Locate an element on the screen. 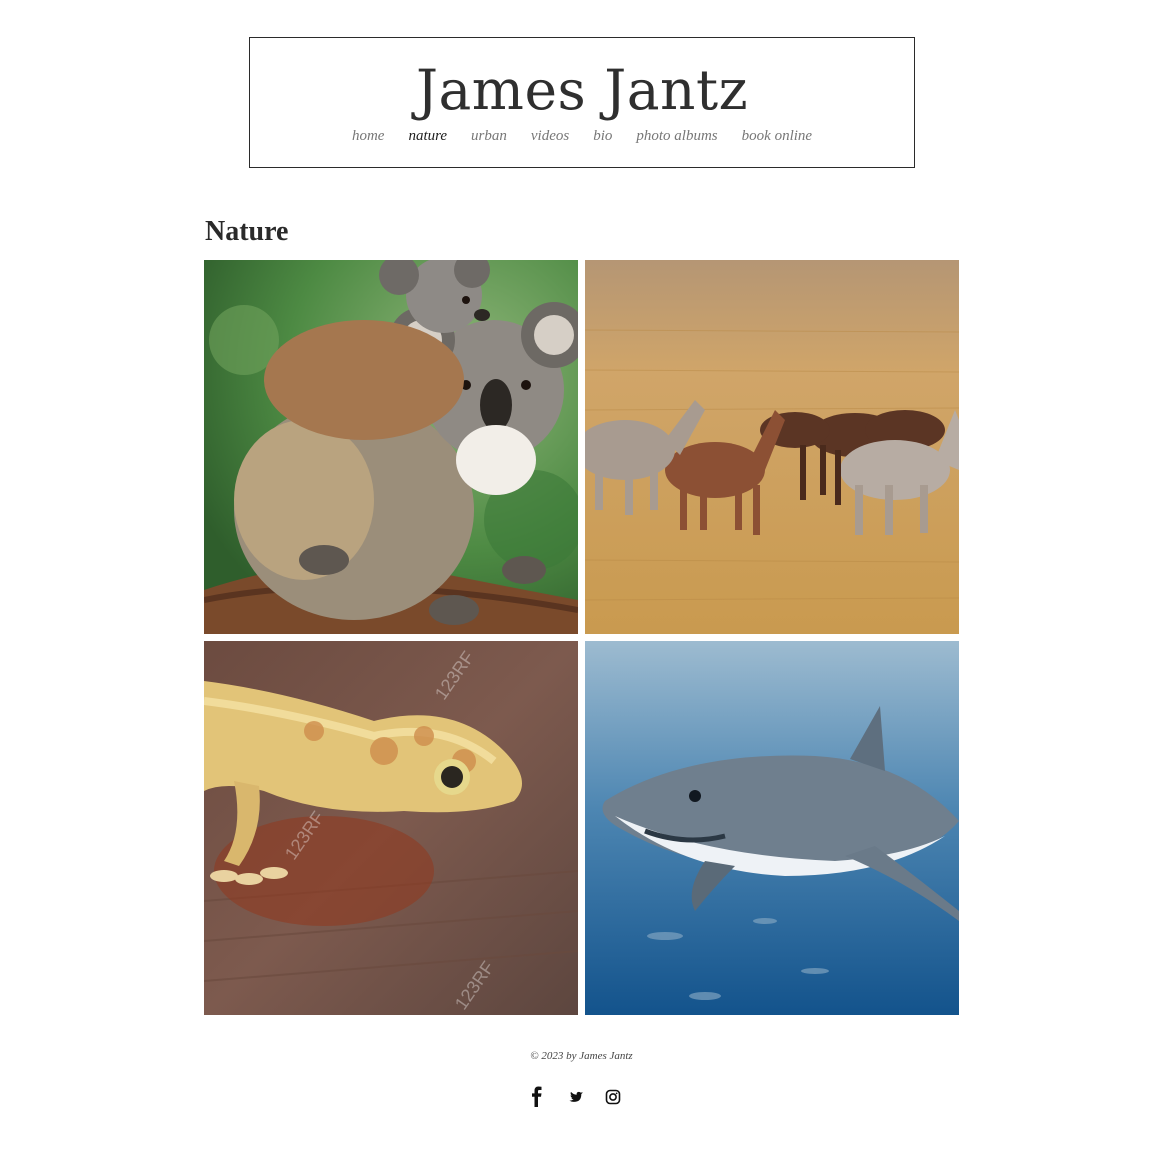 Image resolution: width=1163 pixels, height=1151 pixels. nav-item-book-online: book online is located at coordinates (777, 136).